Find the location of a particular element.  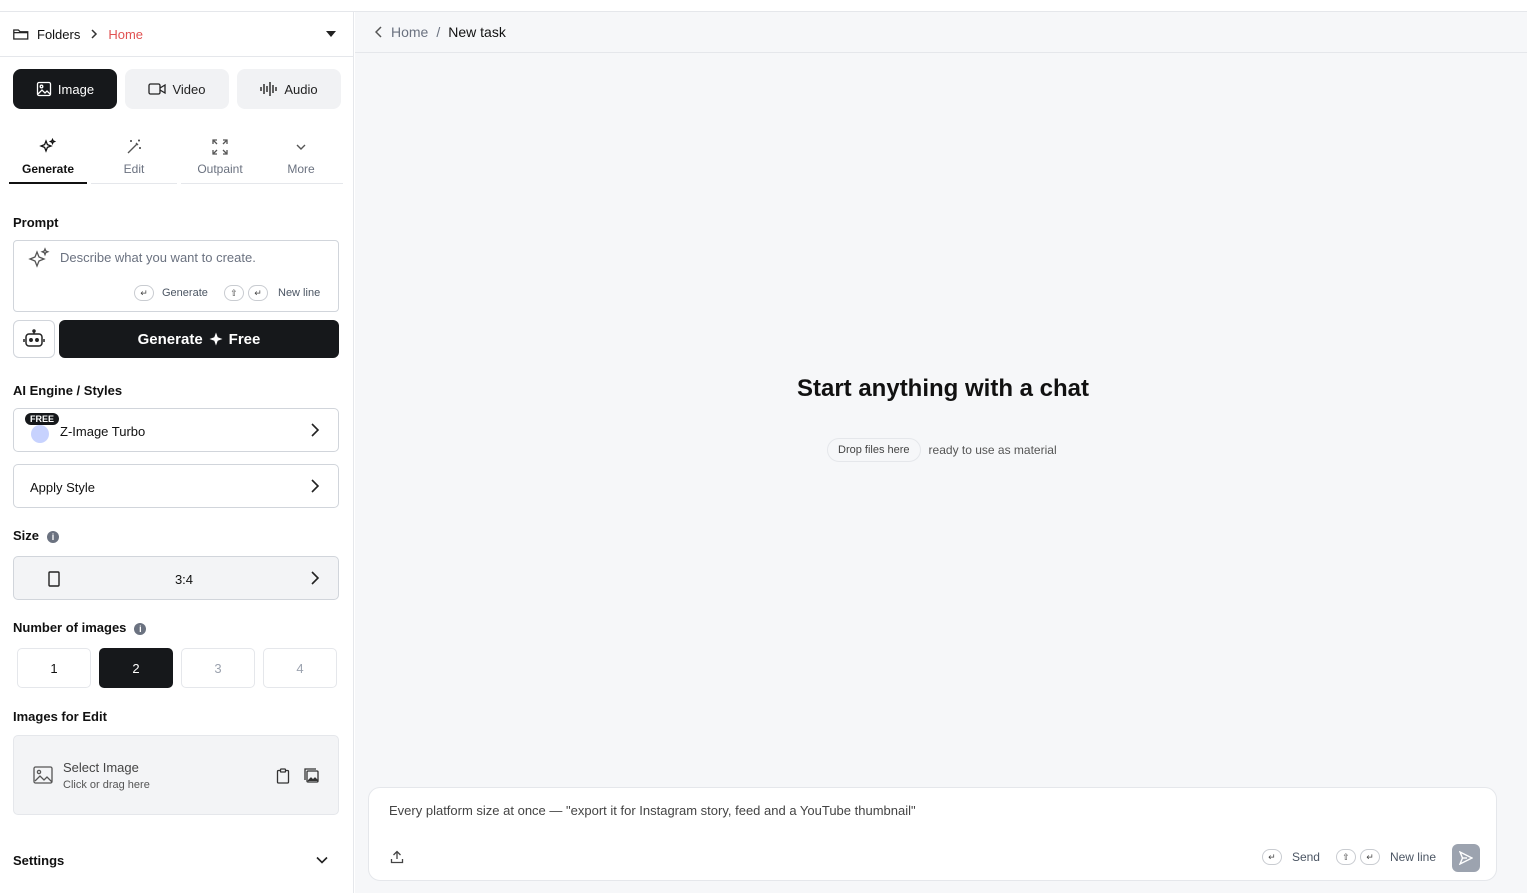

home-link: Home is located at coordinates (125, 34).